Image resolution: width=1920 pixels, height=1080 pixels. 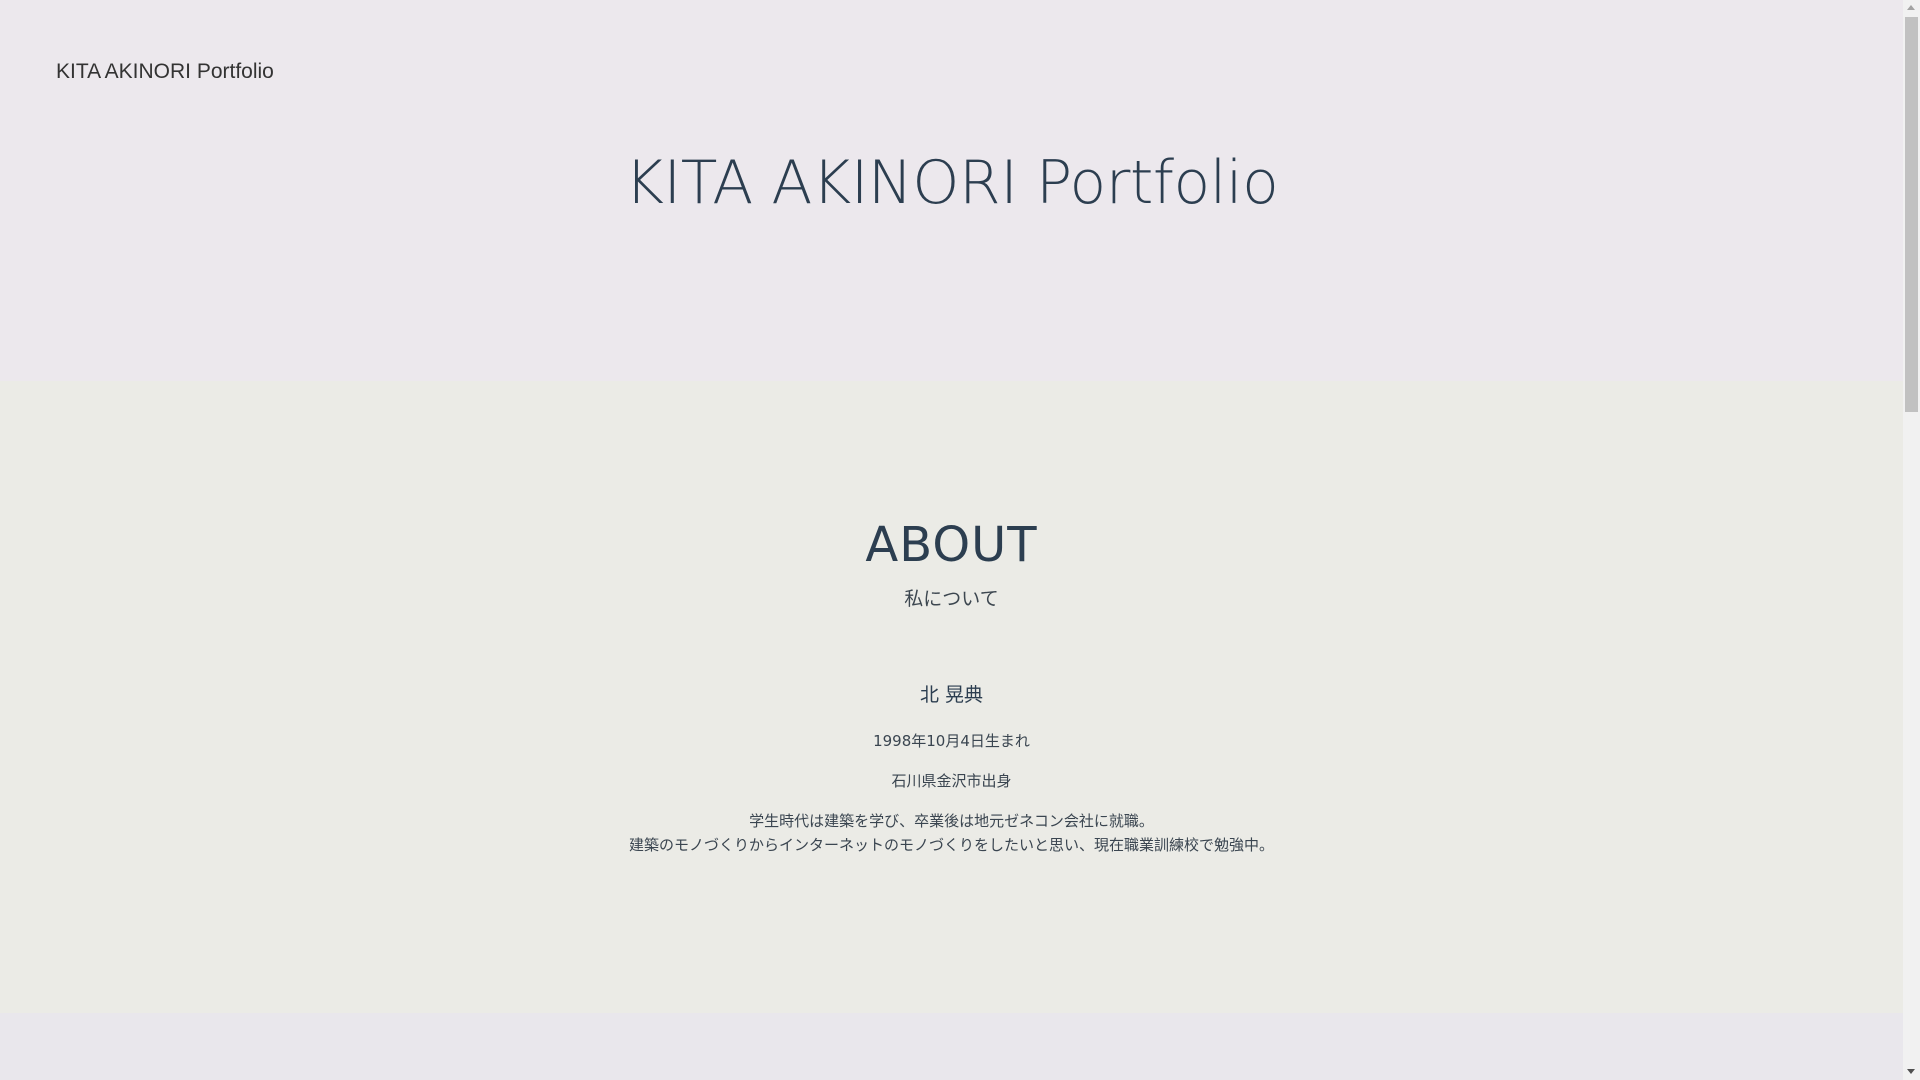 I want to click on scrollbar-thumb, so click(x=1911, y=214).